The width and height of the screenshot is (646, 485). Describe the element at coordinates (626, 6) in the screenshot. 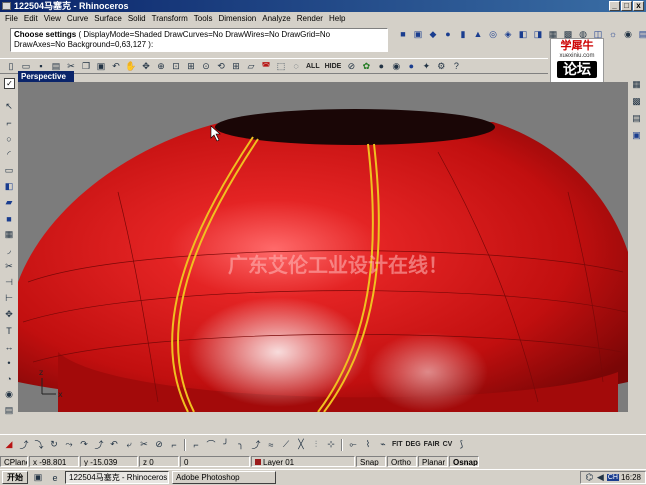

I see `maximize-button: □` at that location.